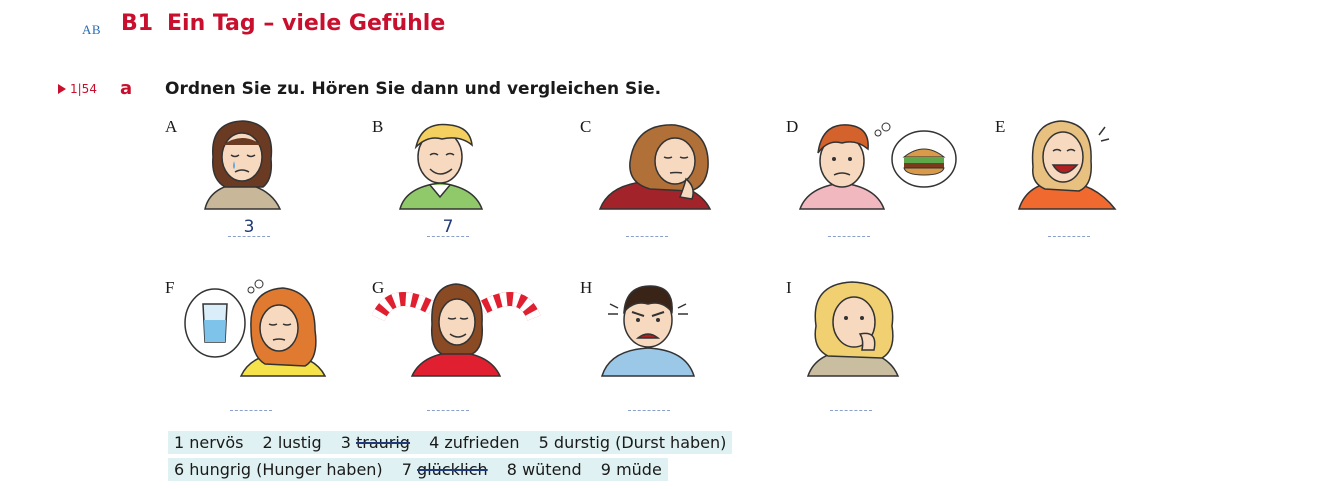 The image size is (1332, 489). I want to click on play-icon, so click(62, 89).